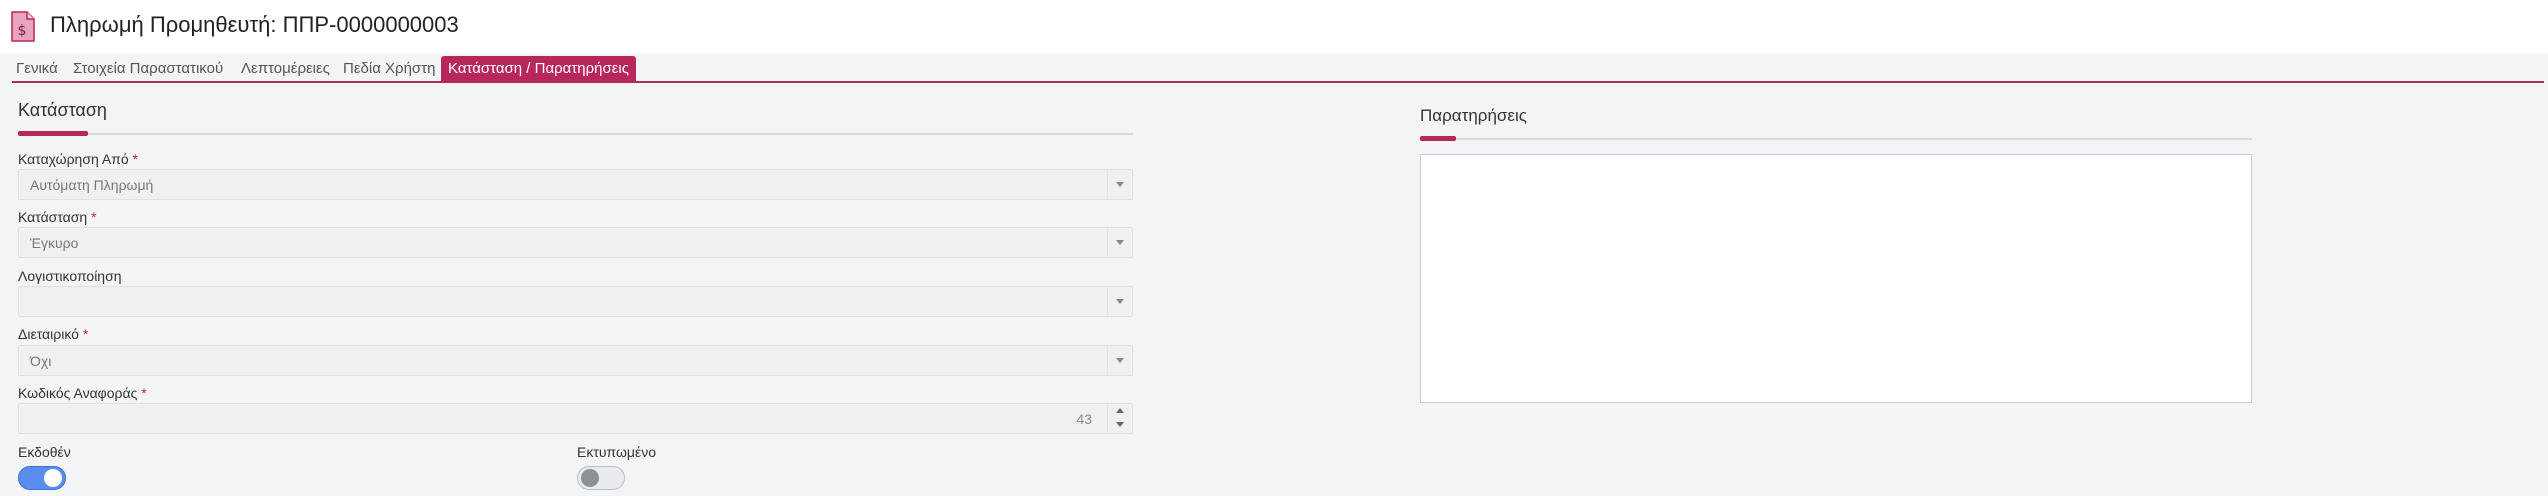 The width and height of the screenshot is (2548, 496). Describe the element at coordinates (37, 69) in the screenshot. I see `tab-general: Γενικά` at that location.